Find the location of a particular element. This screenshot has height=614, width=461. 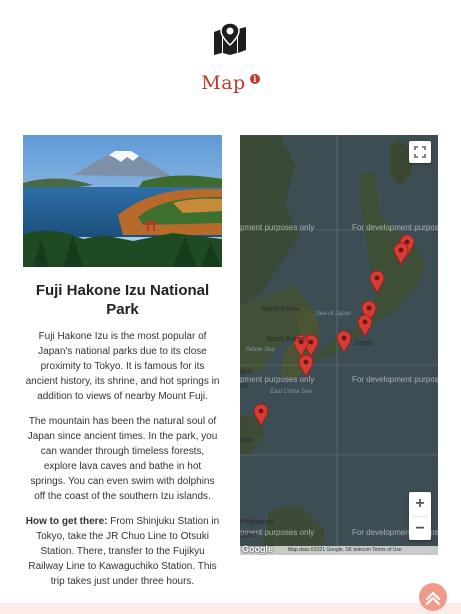

fullscreen-icon is located at coordinates (420, 152).